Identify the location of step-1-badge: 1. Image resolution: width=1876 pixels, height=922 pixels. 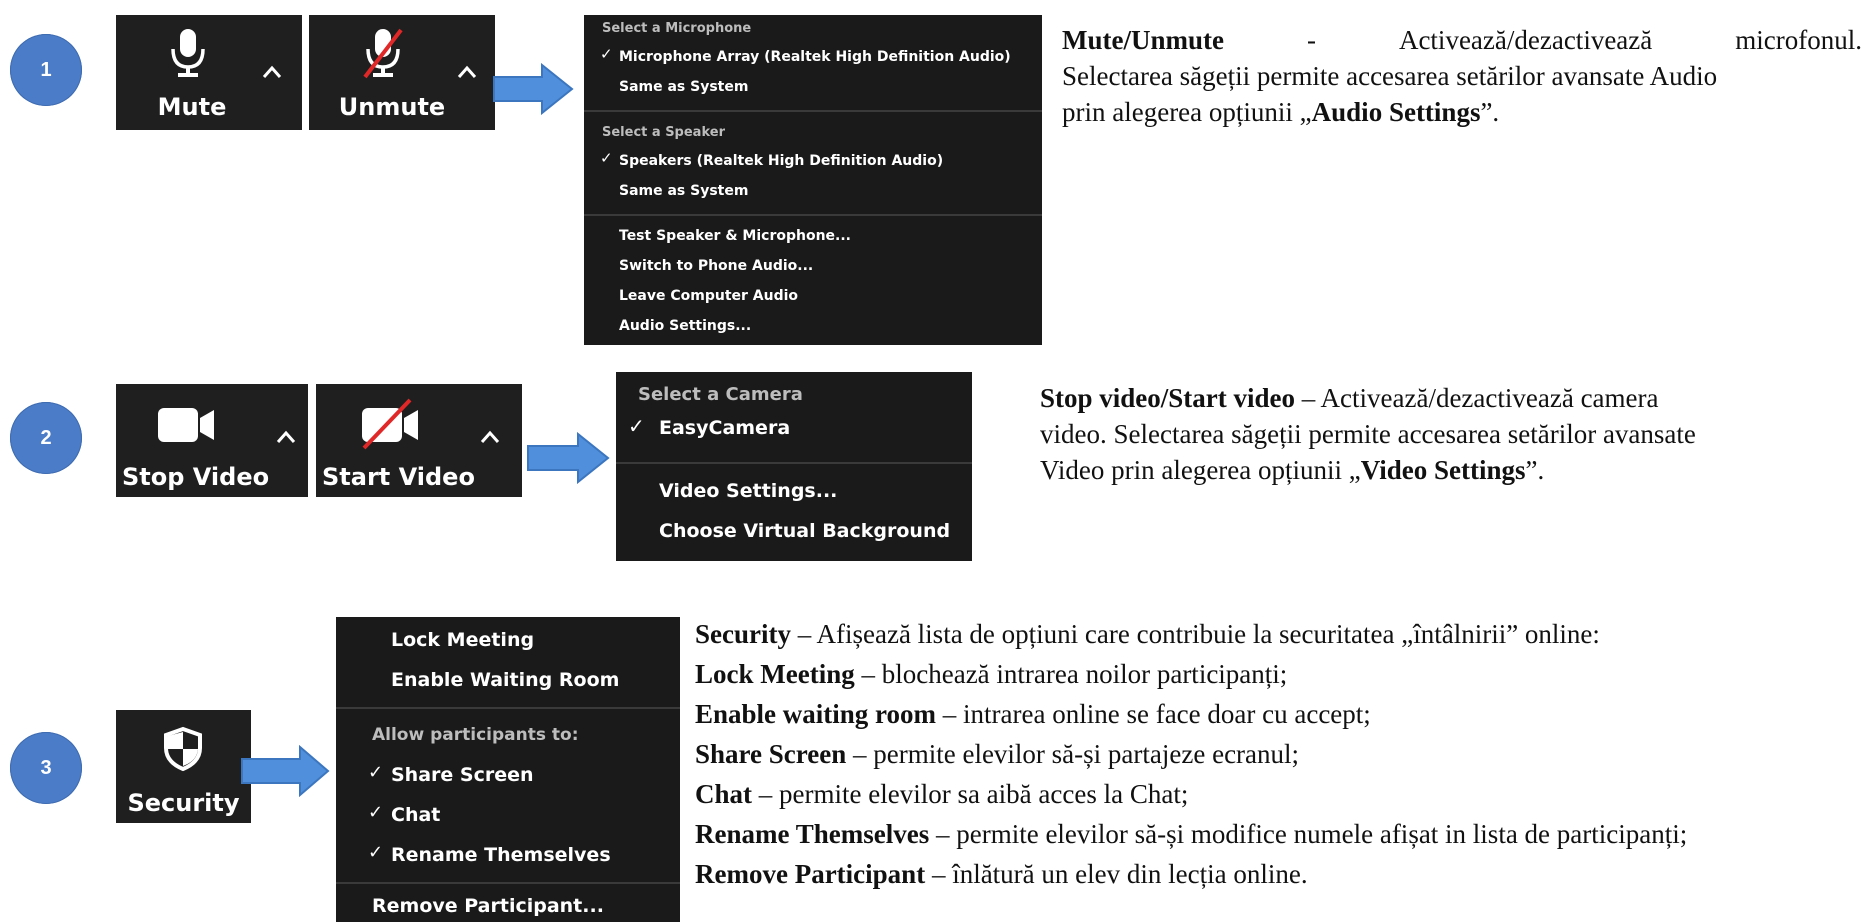
(46, 70).